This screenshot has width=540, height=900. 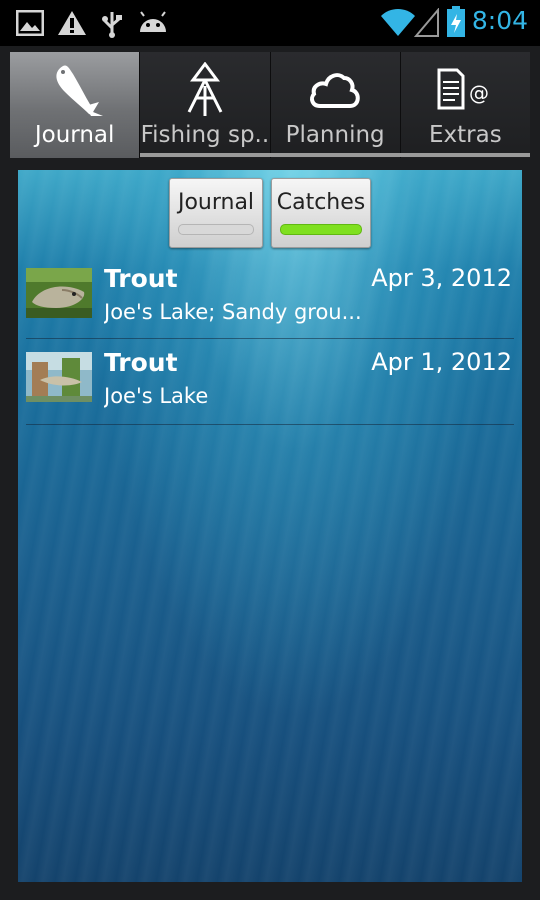 I want to click on catches-toggle-button: Catches, so click(x=321, y=213).